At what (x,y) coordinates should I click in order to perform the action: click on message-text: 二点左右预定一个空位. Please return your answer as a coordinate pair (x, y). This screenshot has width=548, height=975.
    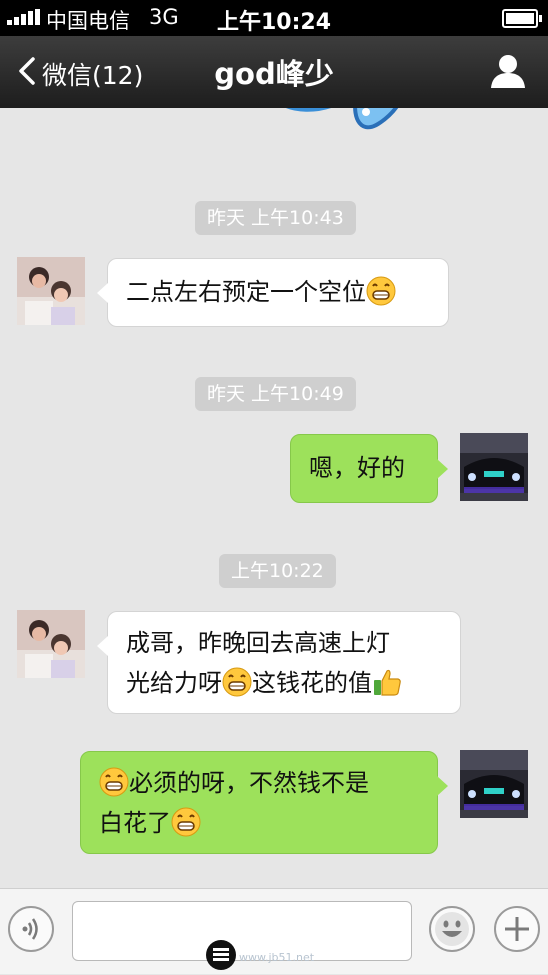
    Looking at the image, I should click on (246, 292).